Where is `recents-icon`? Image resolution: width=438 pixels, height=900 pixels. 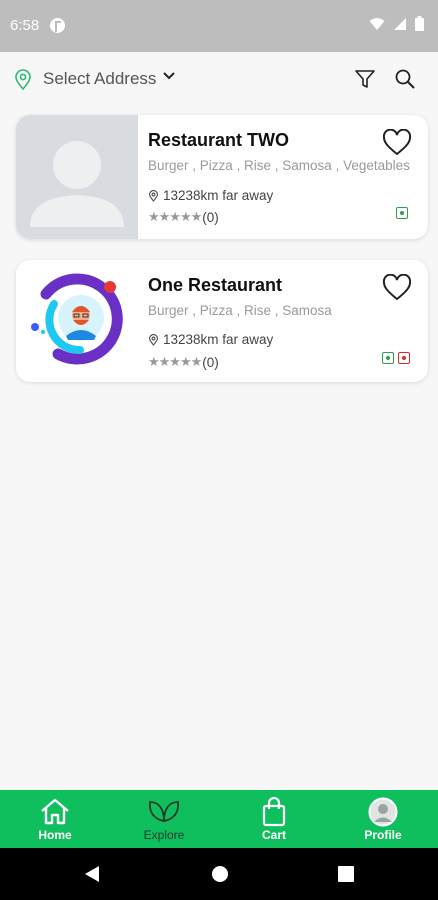
recents-icon is located at coordinates (346, 874).